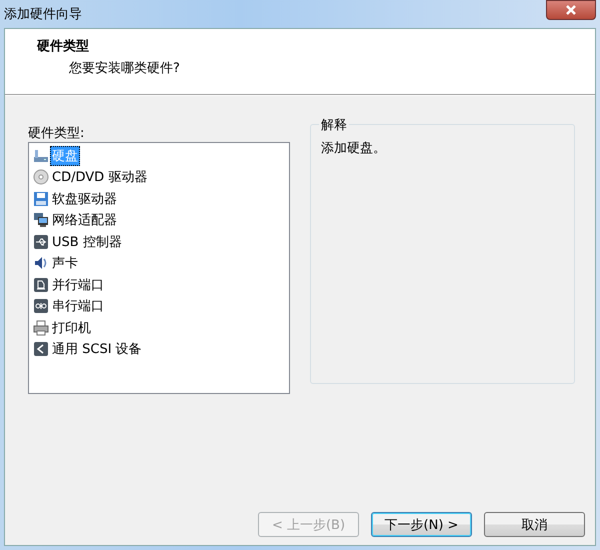 The height and width of the screenshot is (550, 600). What do you see at coordinates (159, 263) in the screenshot?
I see `list-item: 声卡` at bounding box center [159, 263].